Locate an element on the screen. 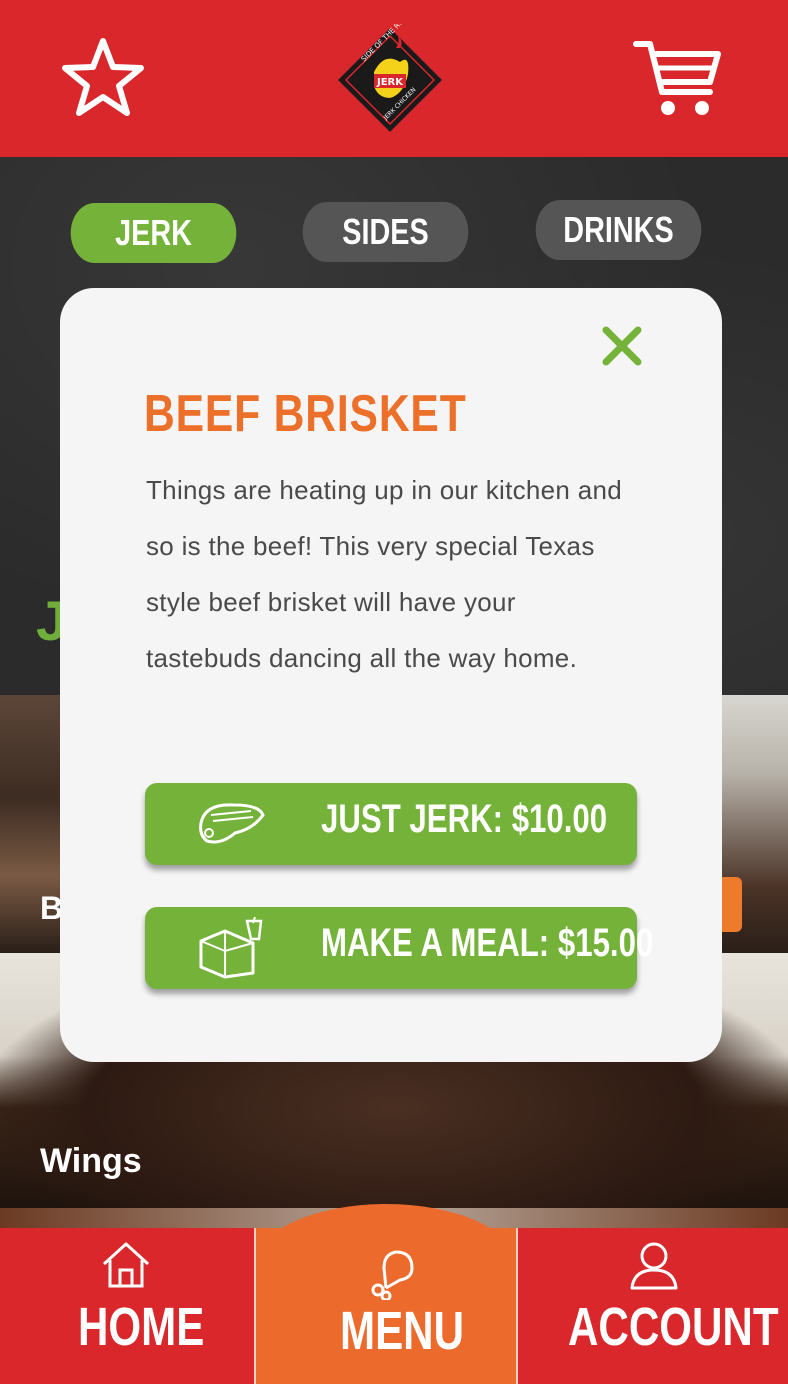 The width and height of the screenshot is (788, 1384). star-icon is located at coordinates (103, 77).